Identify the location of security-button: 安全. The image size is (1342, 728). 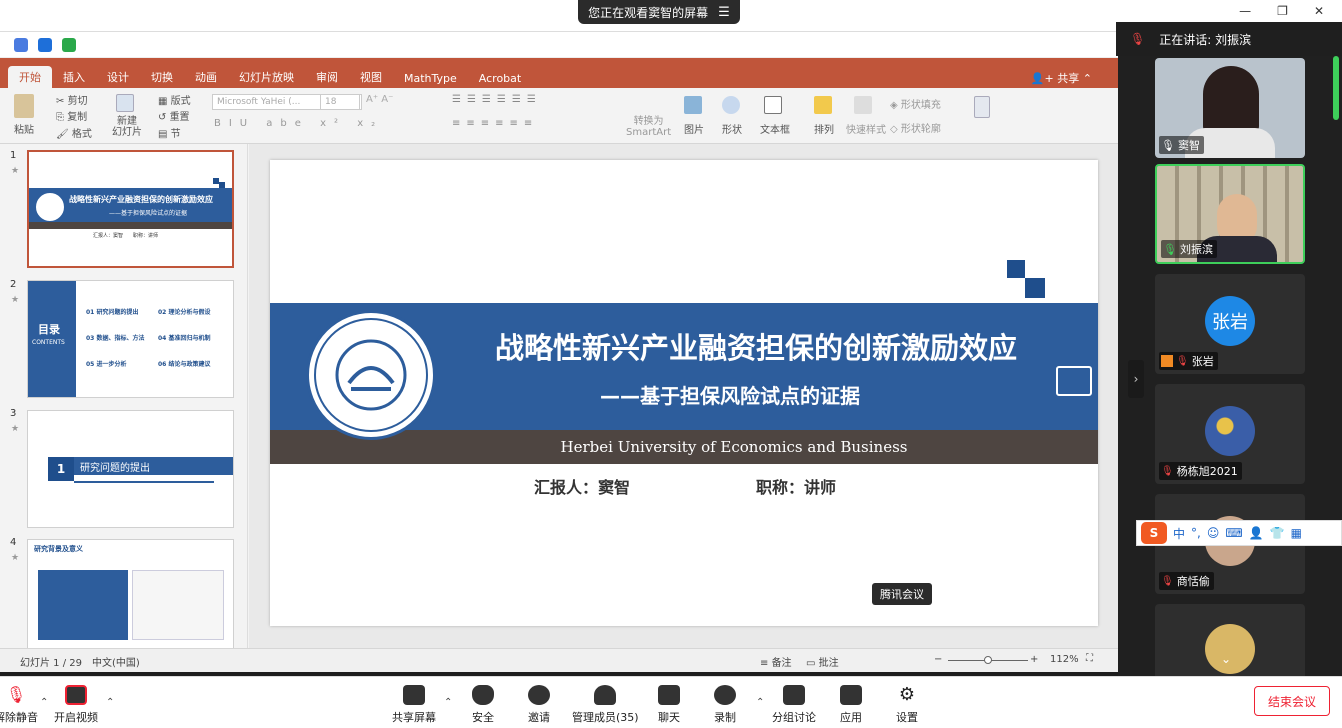
(483, 705).